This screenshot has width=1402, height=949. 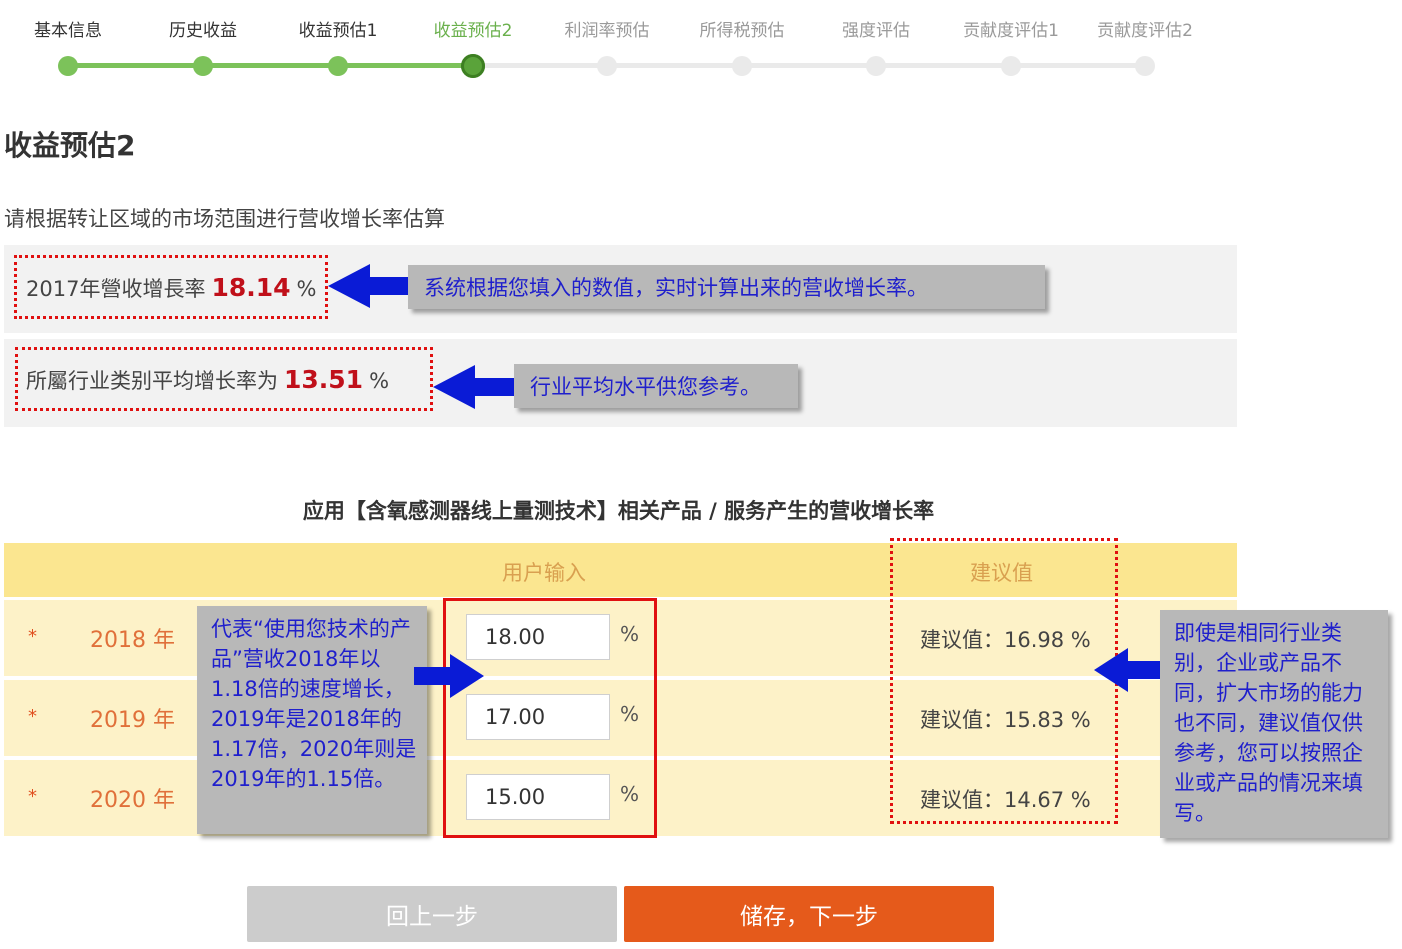 I want to click on step-profit-rate: 利润率预估, so click(x=607, y=31).